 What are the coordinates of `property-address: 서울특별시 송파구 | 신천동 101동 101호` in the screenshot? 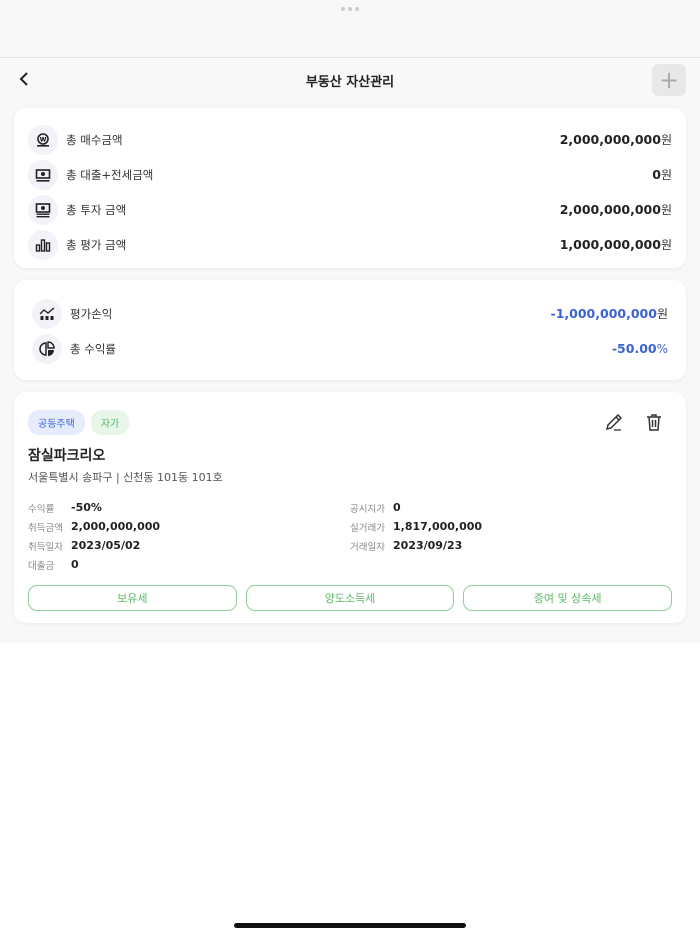 It's located at (125, 477).